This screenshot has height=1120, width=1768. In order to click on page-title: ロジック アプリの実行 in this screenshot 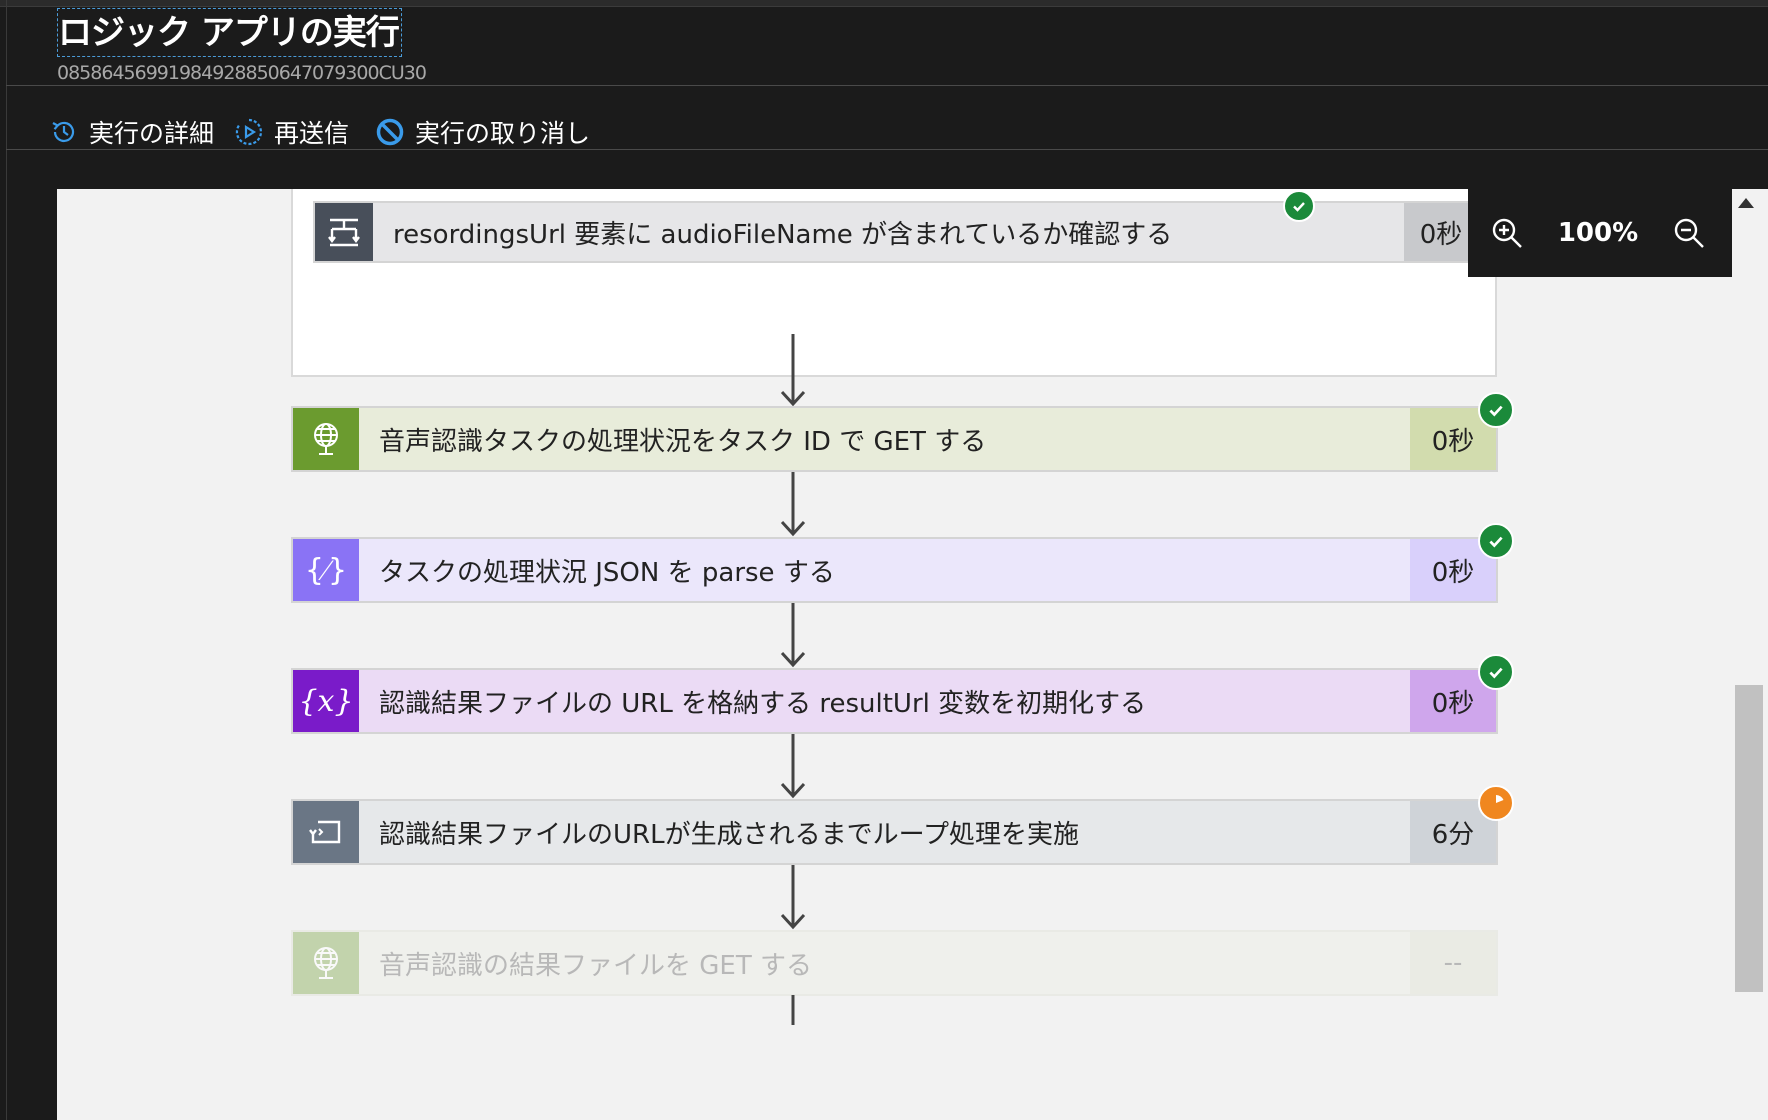, I will do `click(229, 33)`.